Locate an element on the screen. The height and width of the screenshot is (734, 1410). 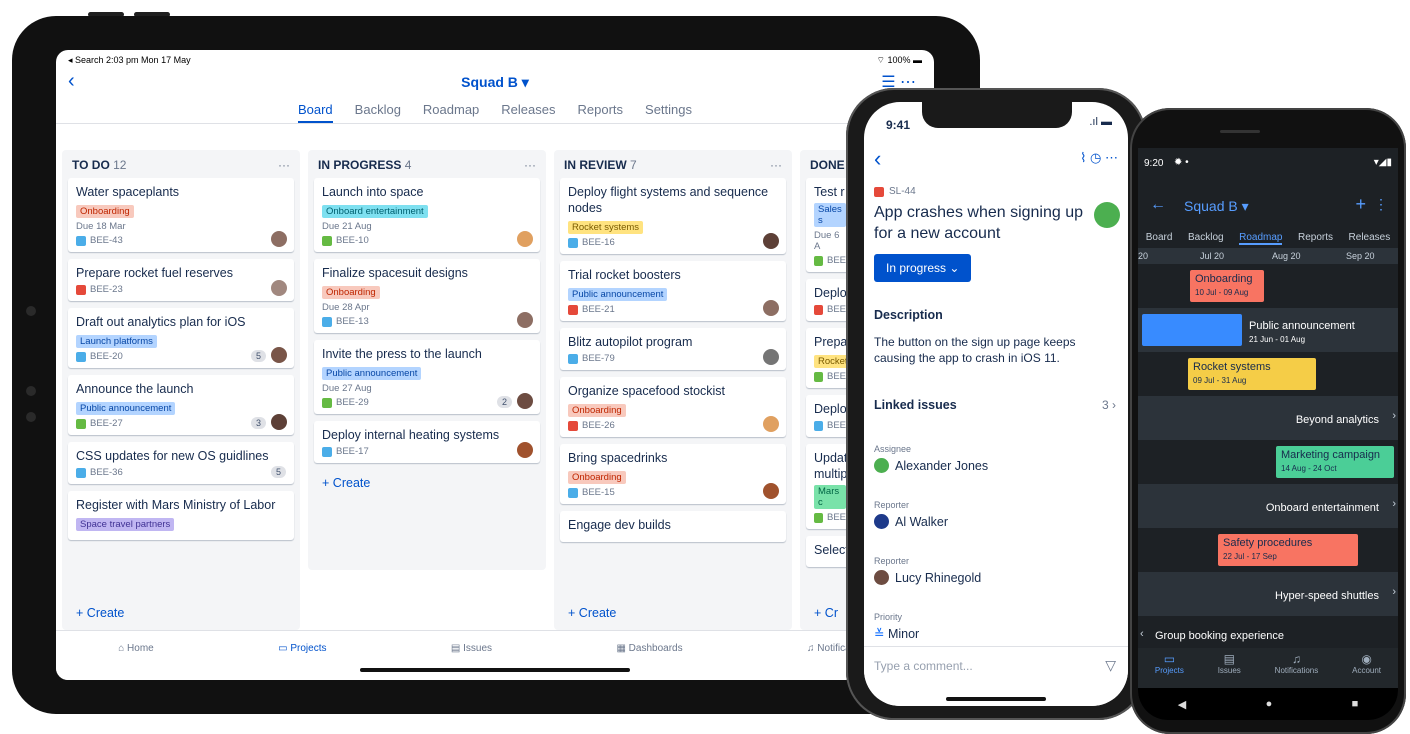
issue-key: BEE-15 is located at coordinates (598, 492).